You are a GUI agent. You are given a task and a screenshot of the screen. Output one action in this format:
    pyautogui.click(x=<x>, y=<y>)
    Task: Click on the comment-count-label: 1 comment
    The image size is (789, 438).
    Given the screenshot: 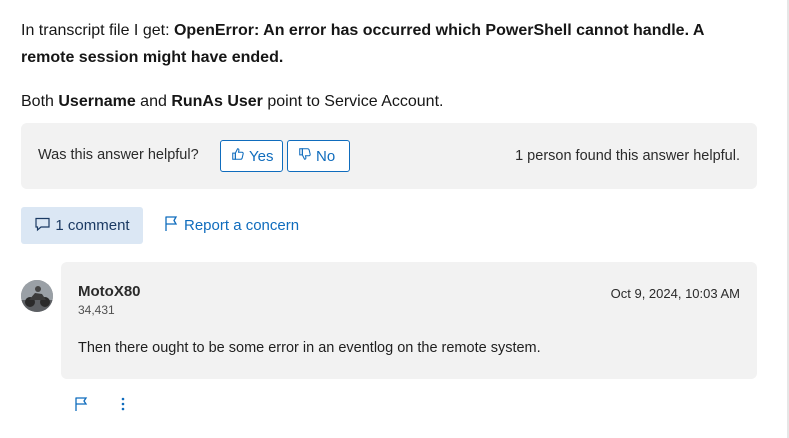 What is the action you would take?
    pyautogui.click(x=92, y=225)
    